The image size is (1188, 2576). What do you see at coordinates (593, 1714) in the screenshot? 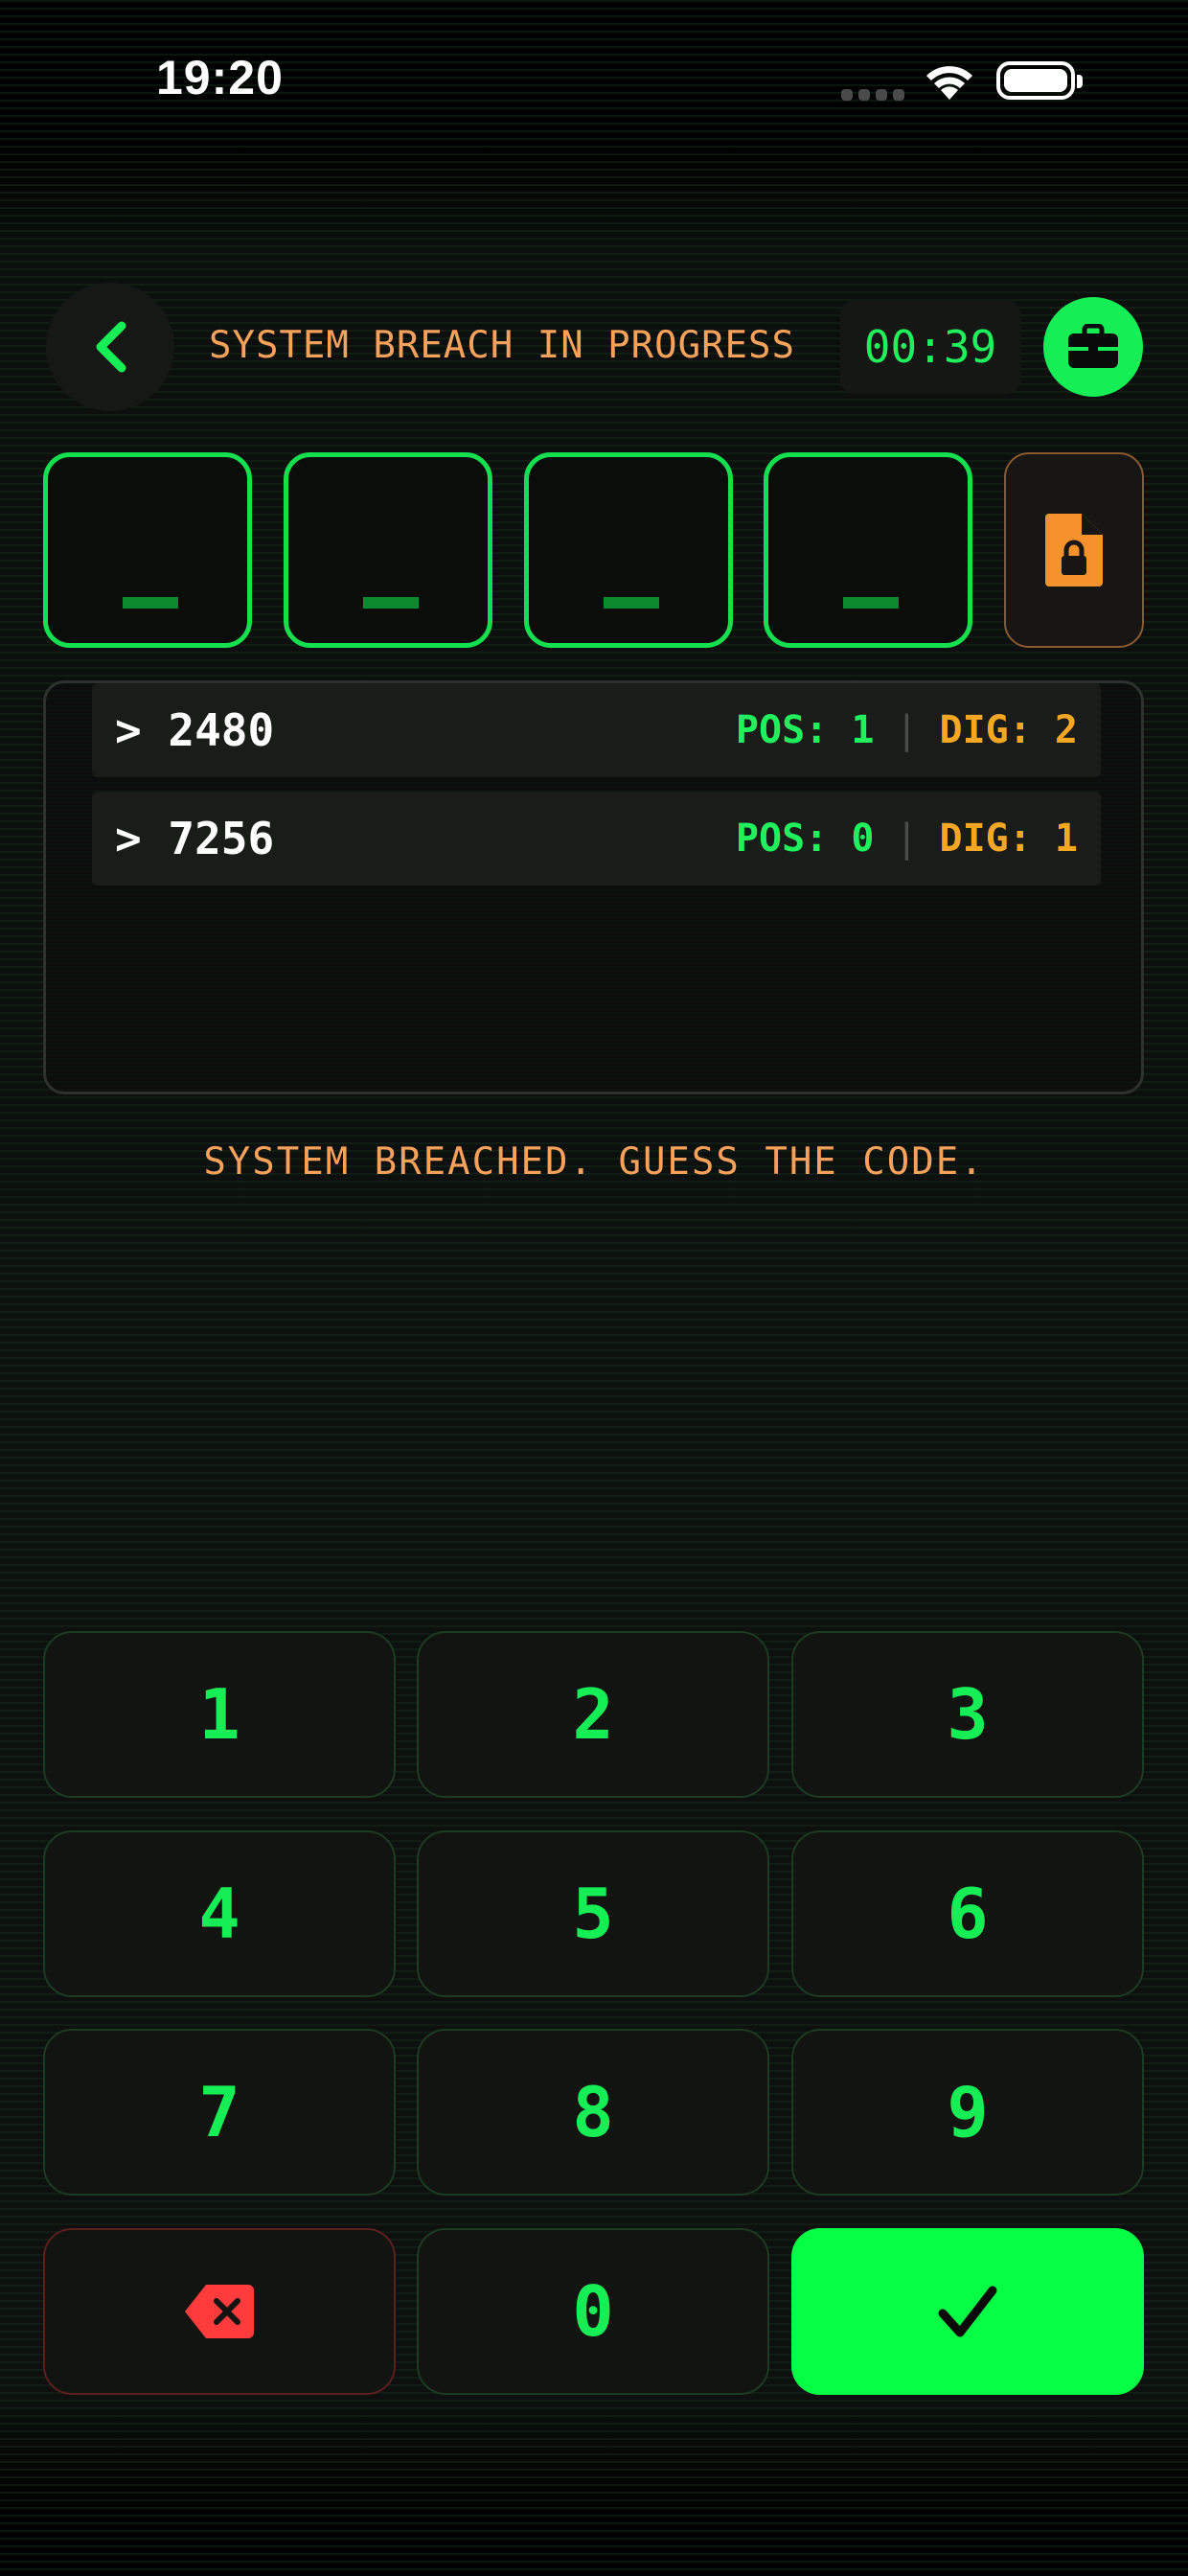
I see `key-2: 2` at bounding box center [593, 1714].